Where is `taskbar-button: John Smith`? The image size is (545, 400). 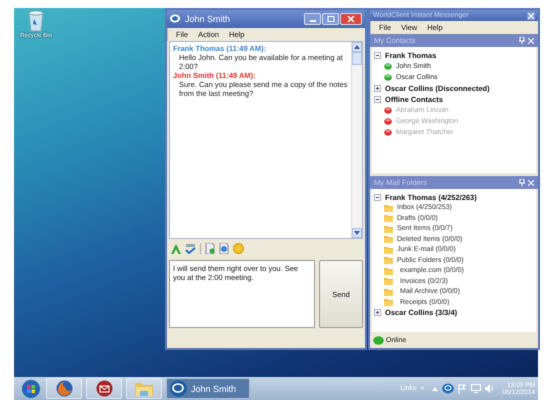 taskbar-button: John Smith is located at coordinates (208, 388).